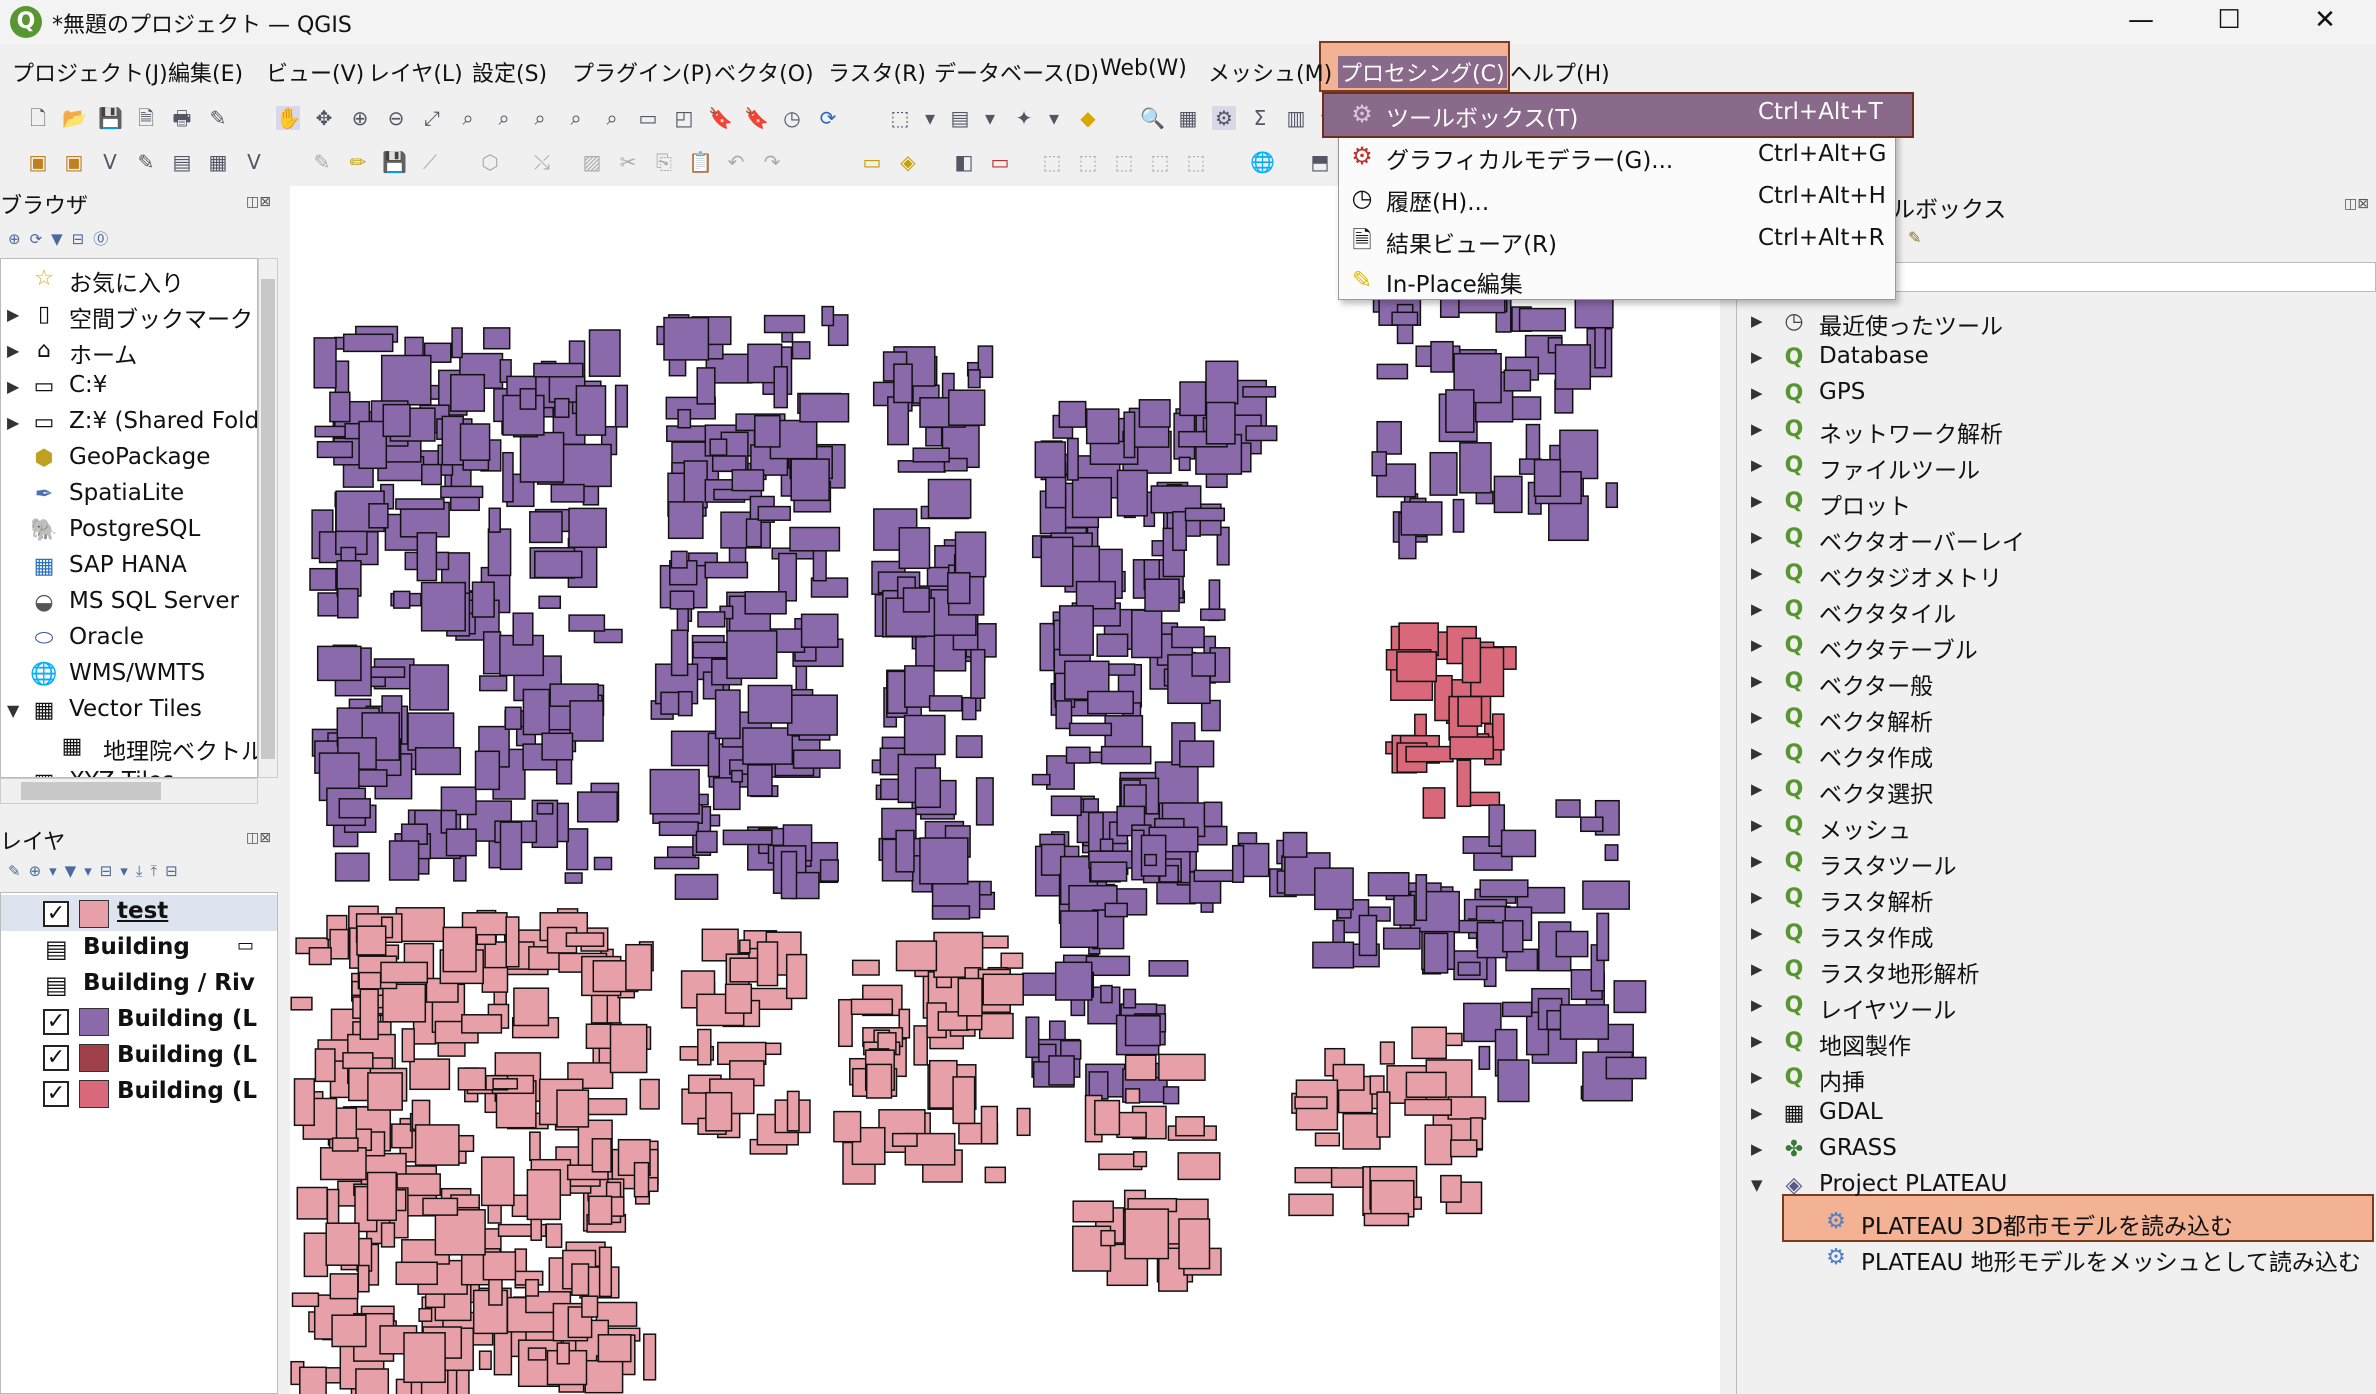  I want to click on menu-item-history: ◷ 履歴(H)... Ctrl+Alt+H, so click(1617, 198).